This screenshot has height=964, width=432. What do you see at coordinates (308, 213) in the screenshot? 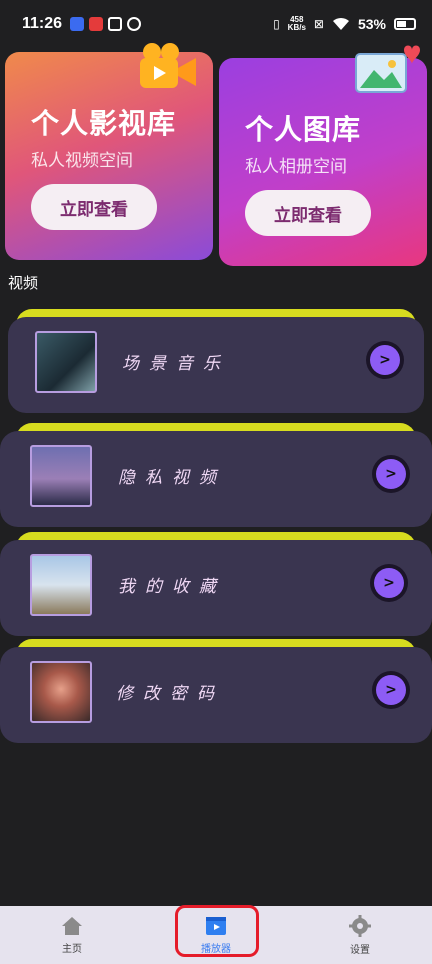
I see `photo-view-button: 立即查看` at bounding box center [308, 213].